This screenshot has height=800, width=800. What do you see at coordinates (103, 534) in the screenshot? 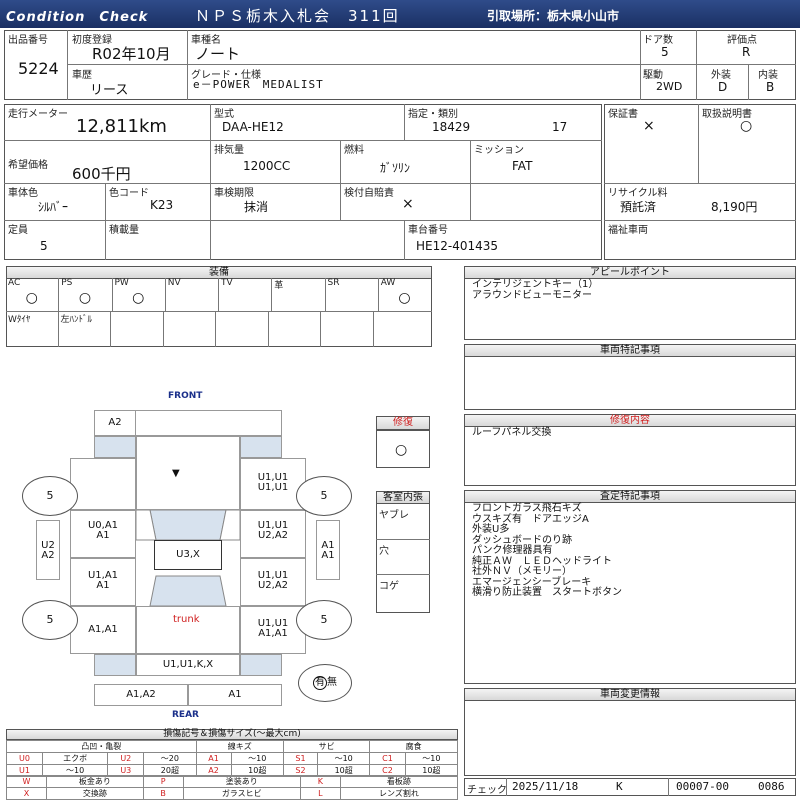
I see `front-left-door: U0,A1 A1` at bounding box center [103, 534].